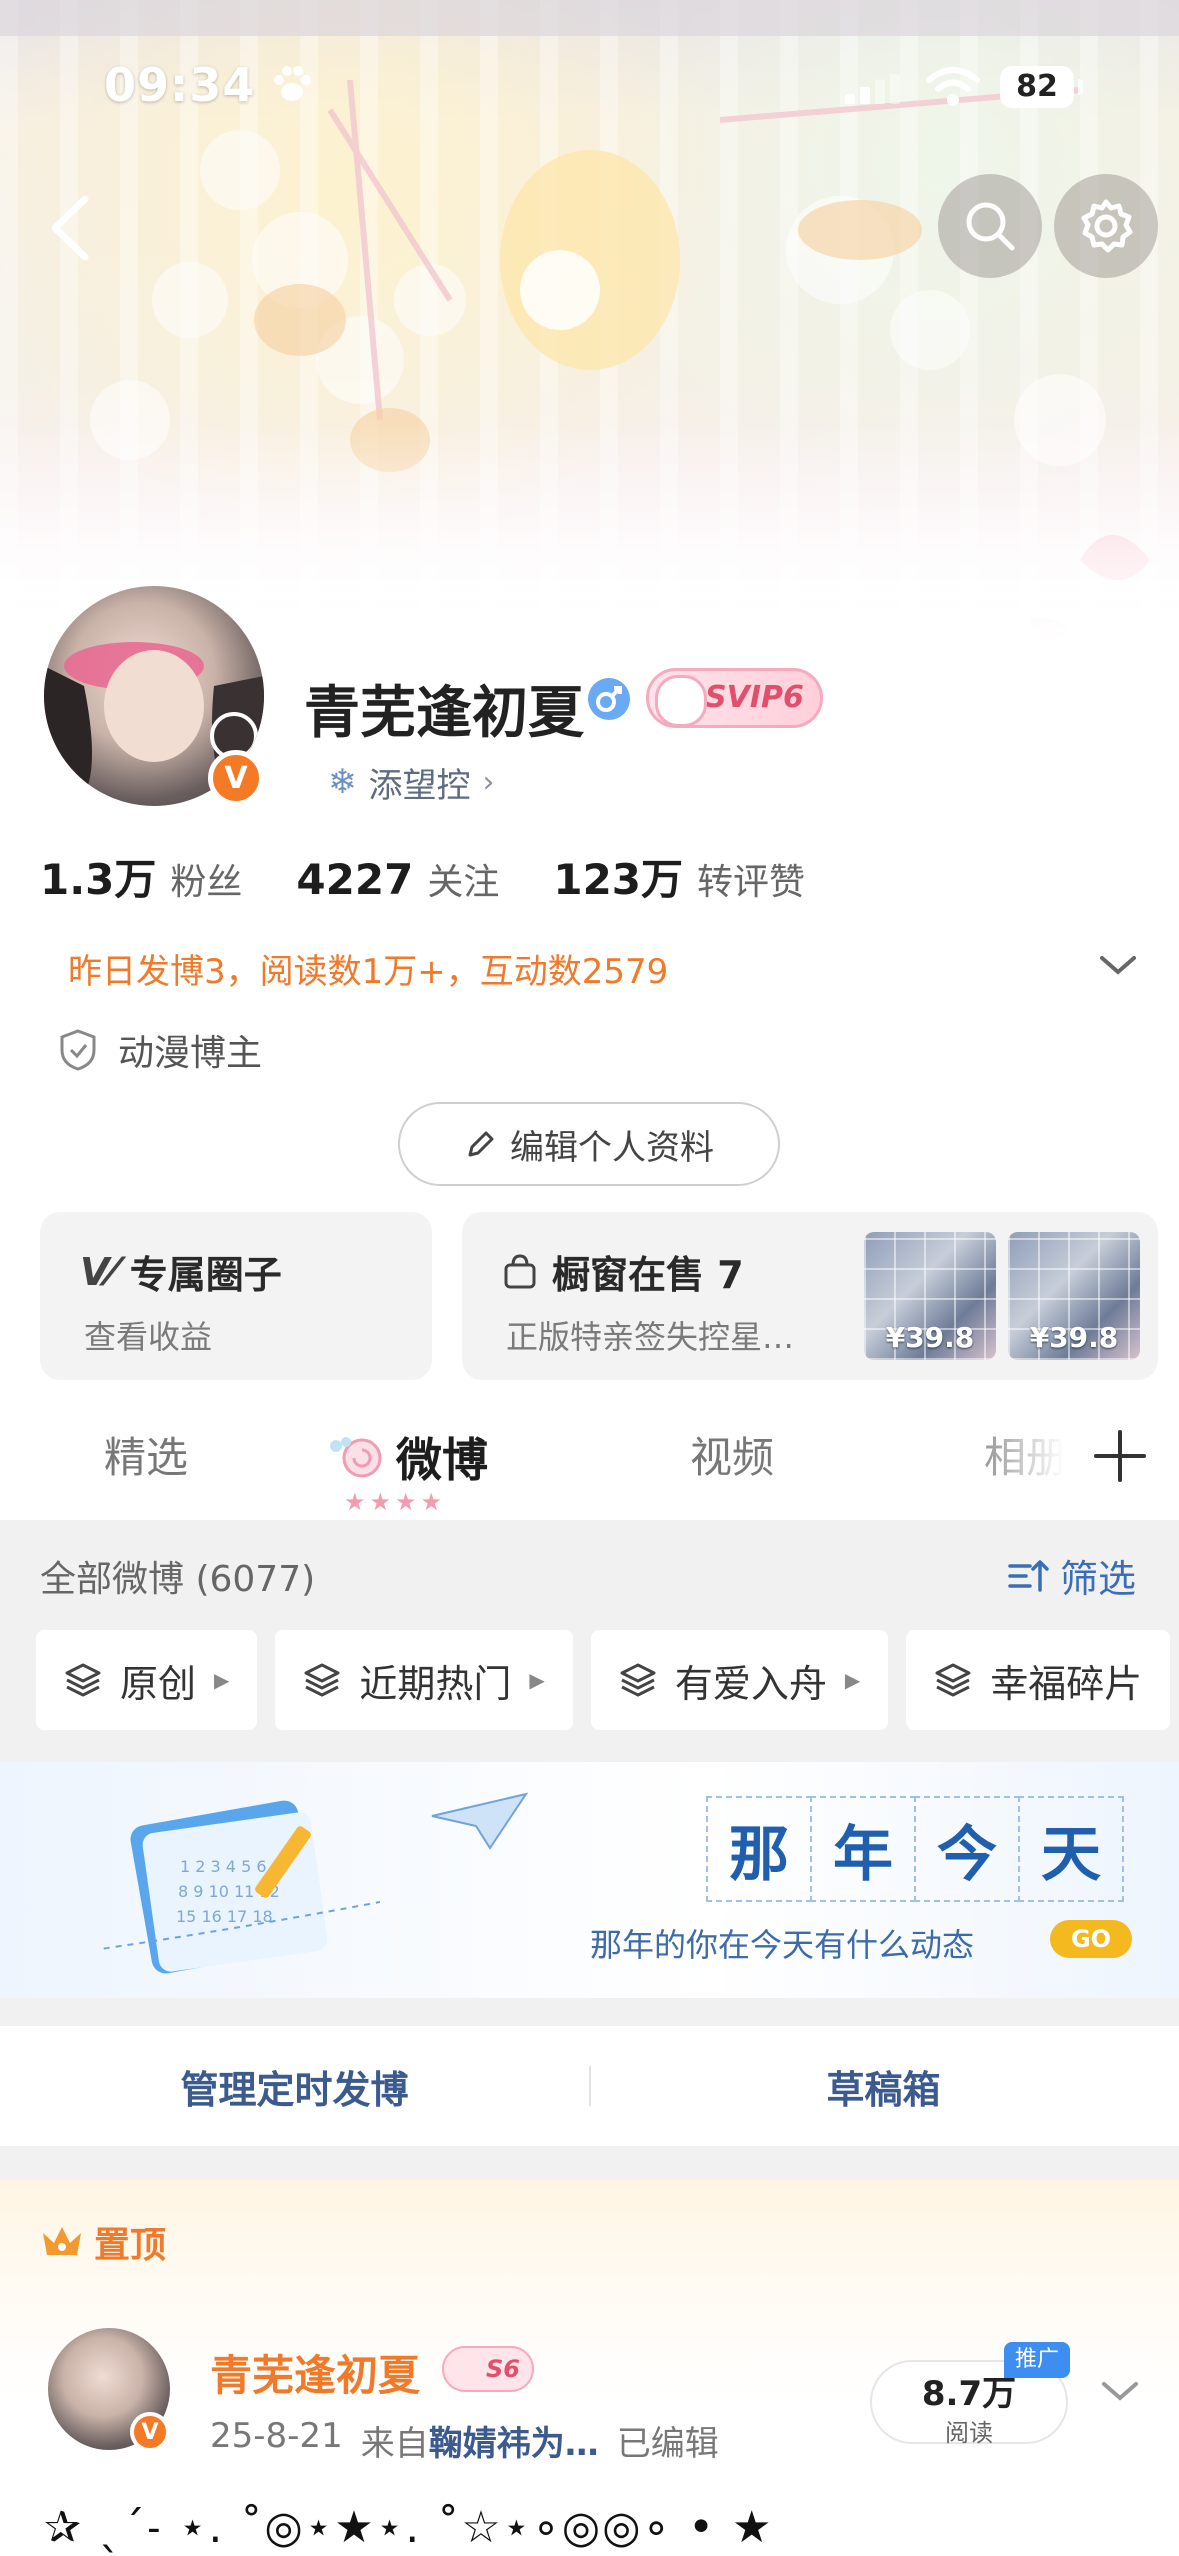 Image resolution: width=1179 pixels, height=2556 pixels. I want to click on post-meta: 25-8-21 来自鞠婧祎为… 已编辑, so click(464, 2440).